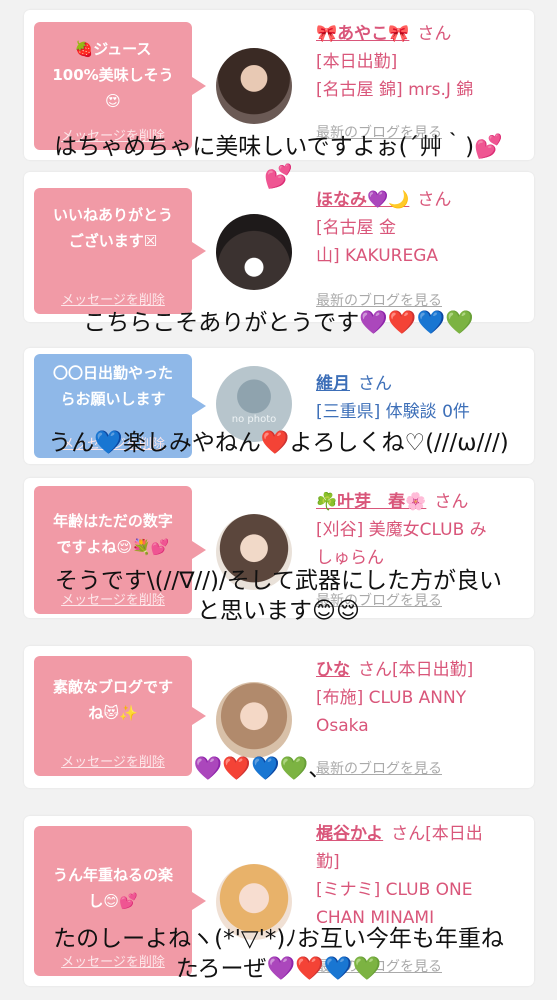 The image size is (557, 1000). I want to click on honorific: さん[本日出, so click(437, 834).